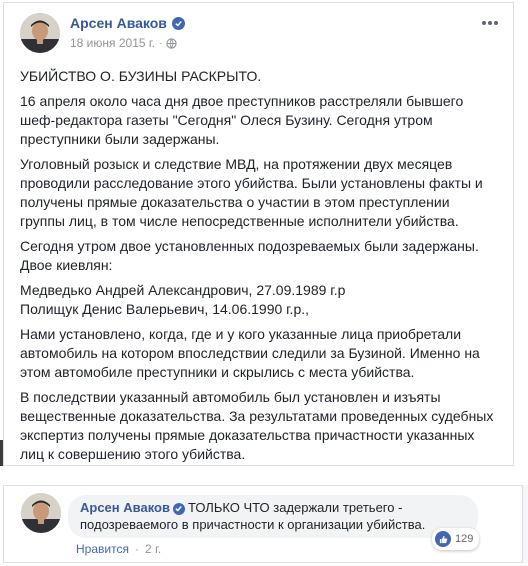 This screenshot has height=566, width=528. Describe the element at coordinates (102, 549) in the screenshot. I see `comment-like-button: Нравится` at that location.